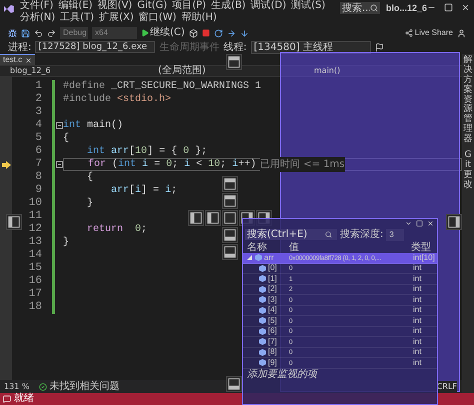 This screenshot has width=474, height=405. What do you see at coordinates (408, 33) in the screenshot?
I see `share-icon` at bounding box center [408, 33].